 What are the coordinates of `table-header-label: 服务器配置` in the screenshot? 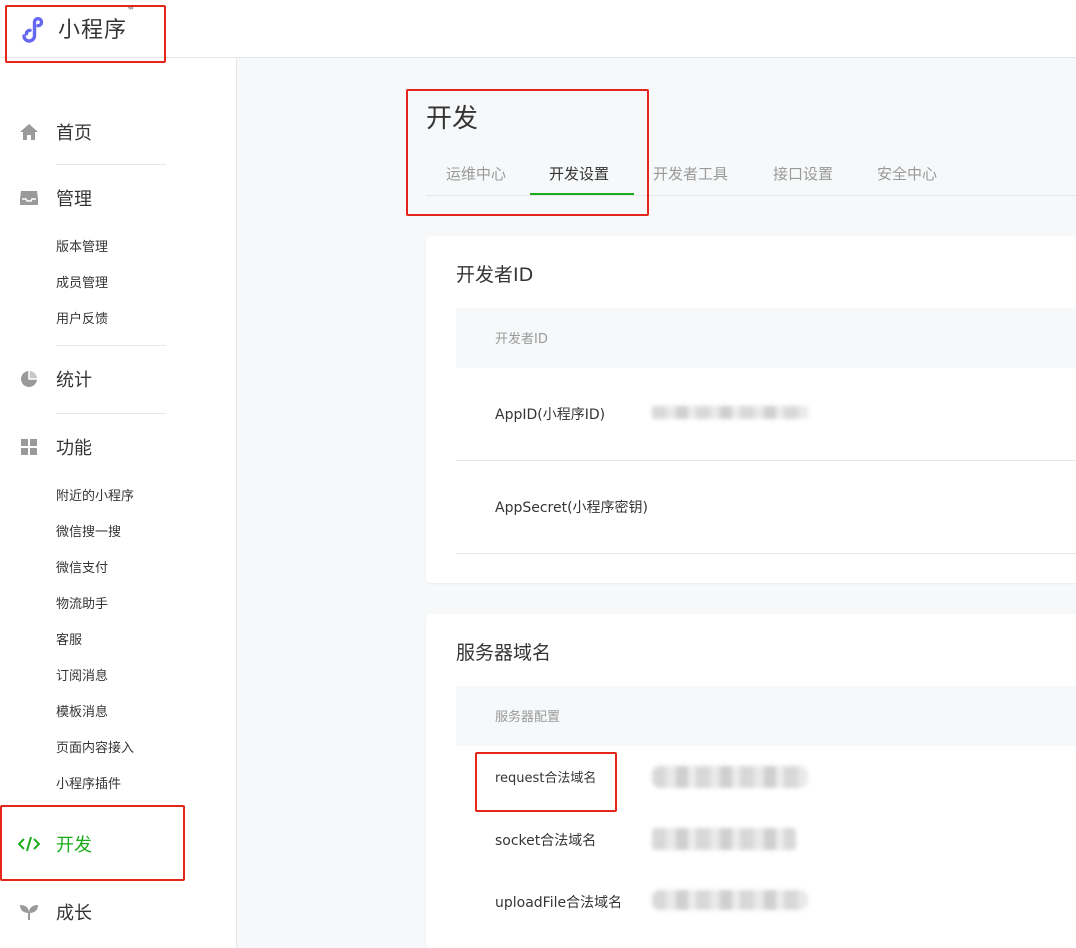 It's located at (528, 717).